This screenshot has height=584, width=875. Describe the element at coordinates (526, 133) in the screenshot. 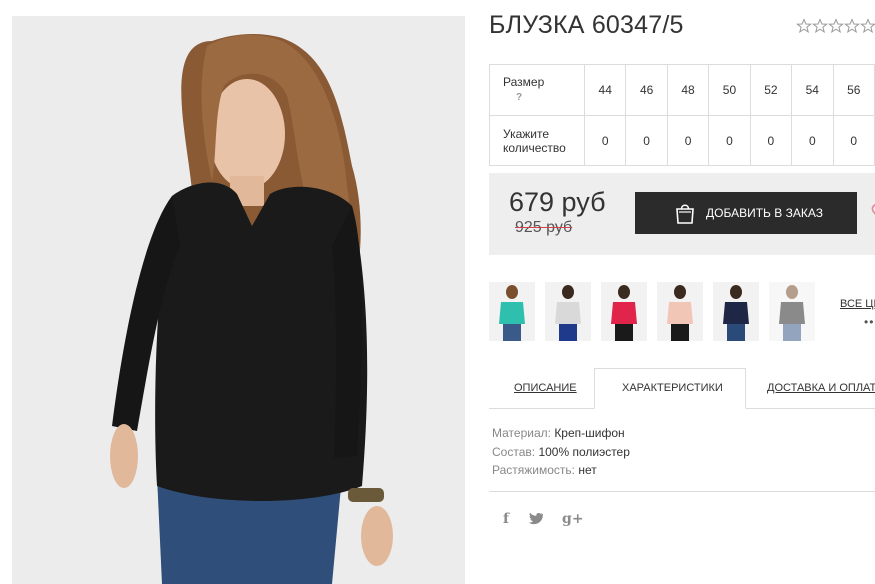

I see `quantity-label-line1: Укажите` at that location.